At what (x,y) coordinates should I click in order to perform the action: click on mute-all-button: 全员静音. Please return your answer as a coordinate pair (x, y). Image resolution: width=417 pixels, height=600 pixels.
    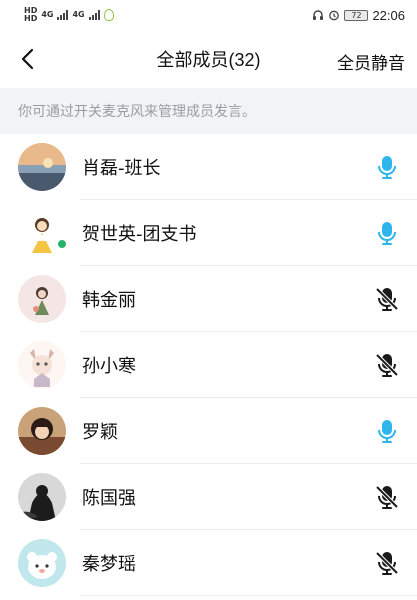
    Looking at the image, I should click on (371, 61).